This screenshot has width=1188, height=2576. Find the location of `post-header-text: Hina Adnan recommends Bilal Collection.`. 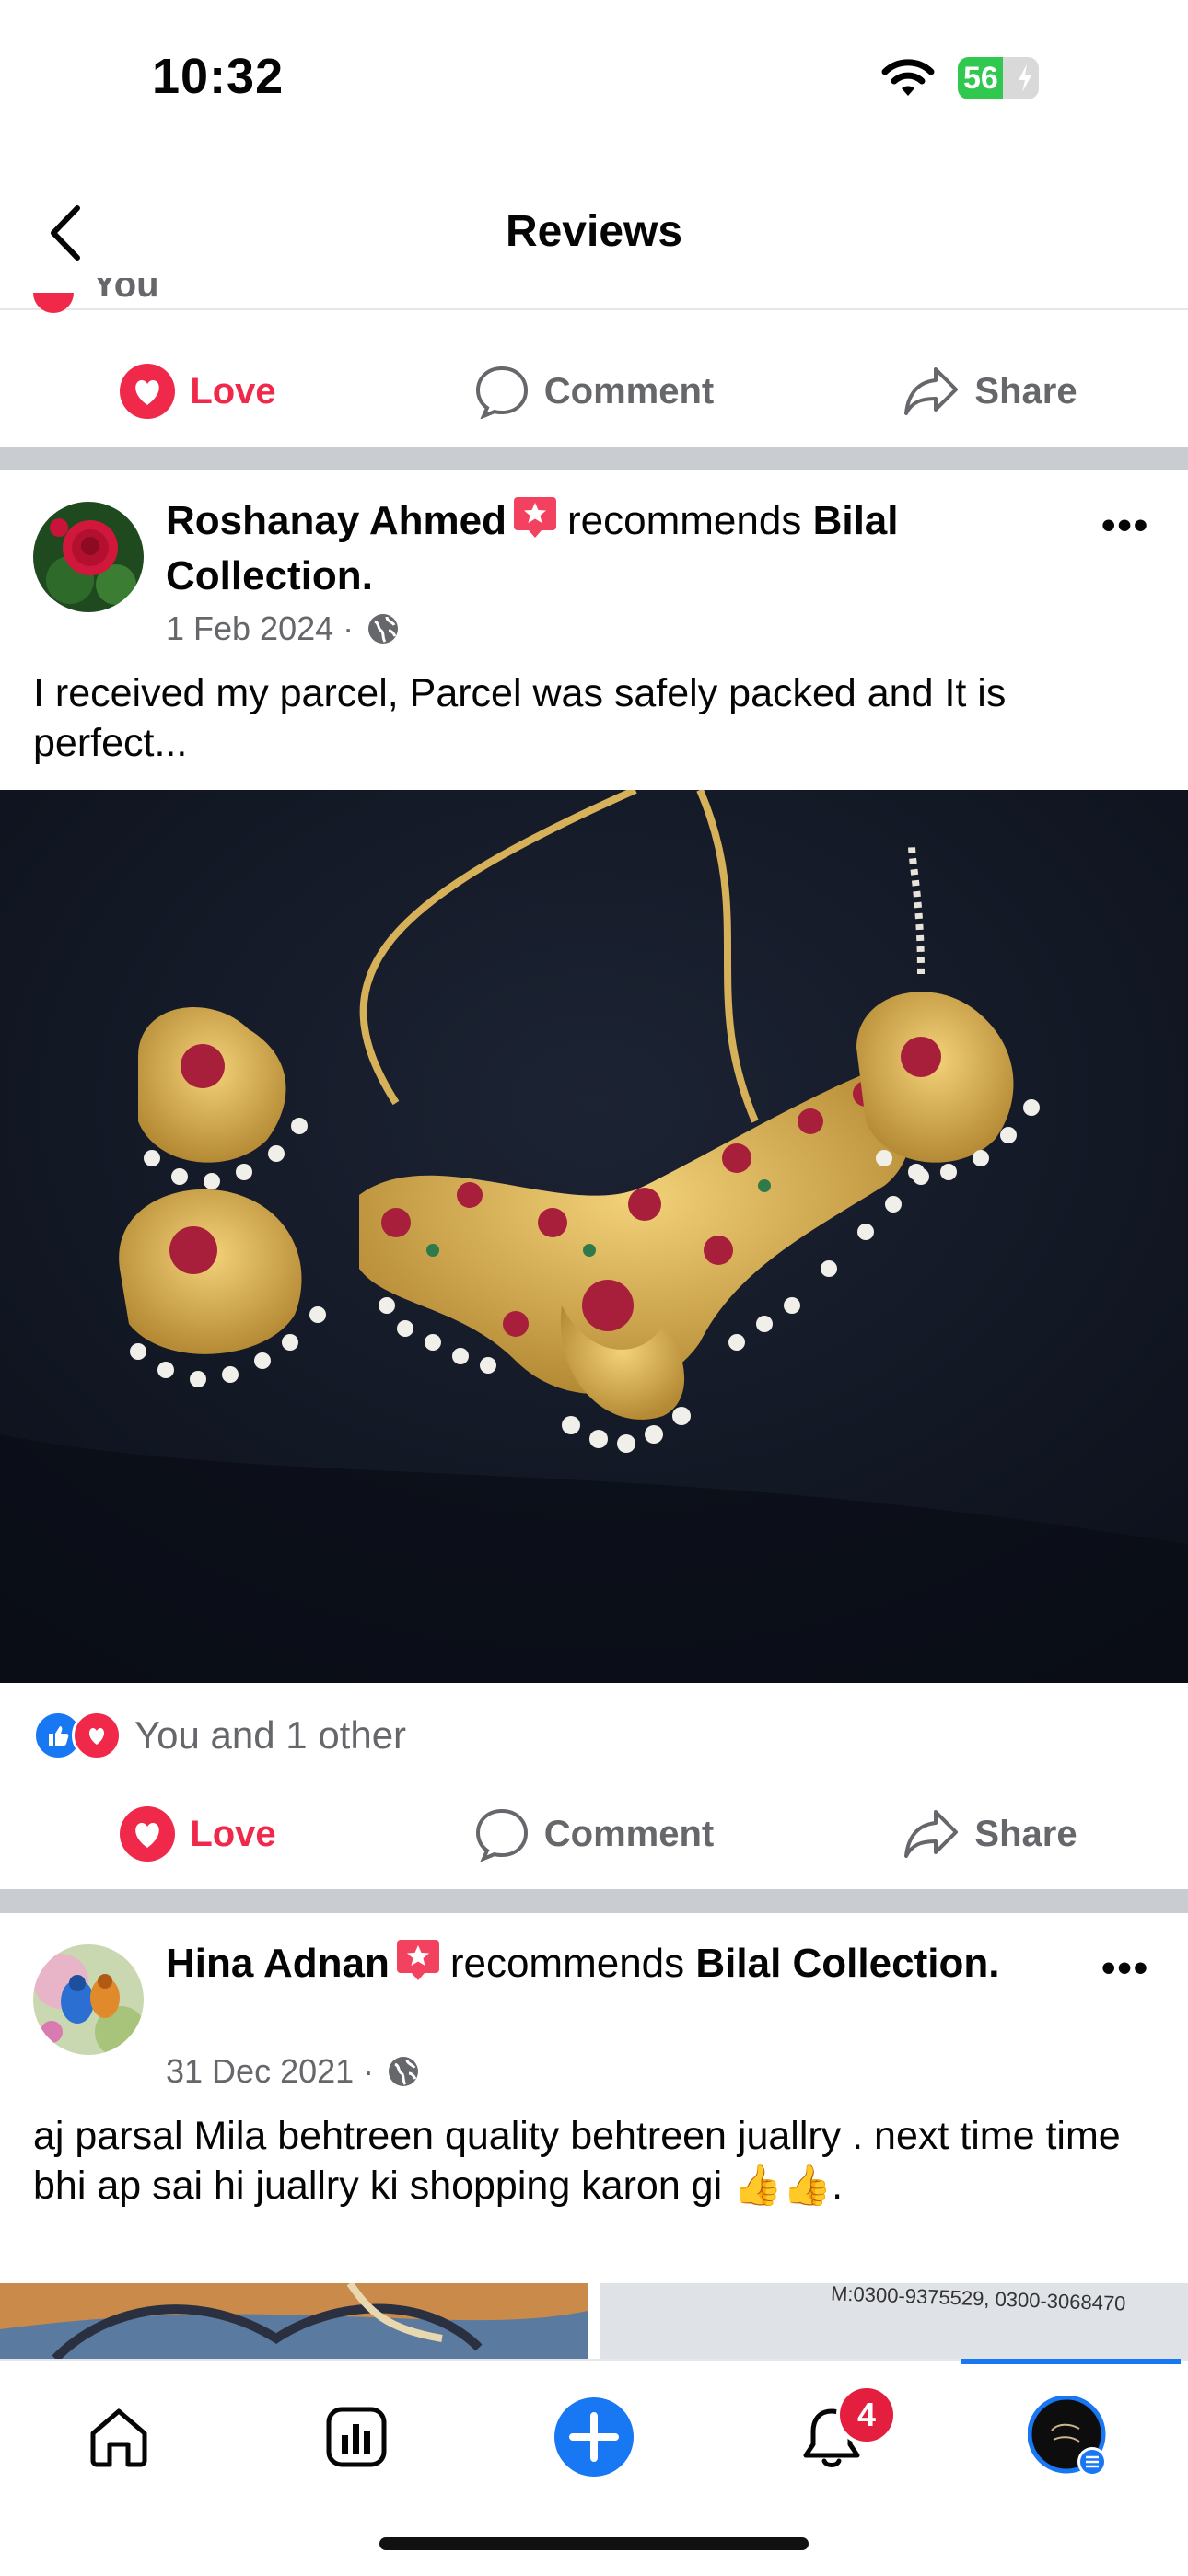

post-header-text: Hina Adnan recommends Bilal Collection. is located at coordinates (617, 1963).